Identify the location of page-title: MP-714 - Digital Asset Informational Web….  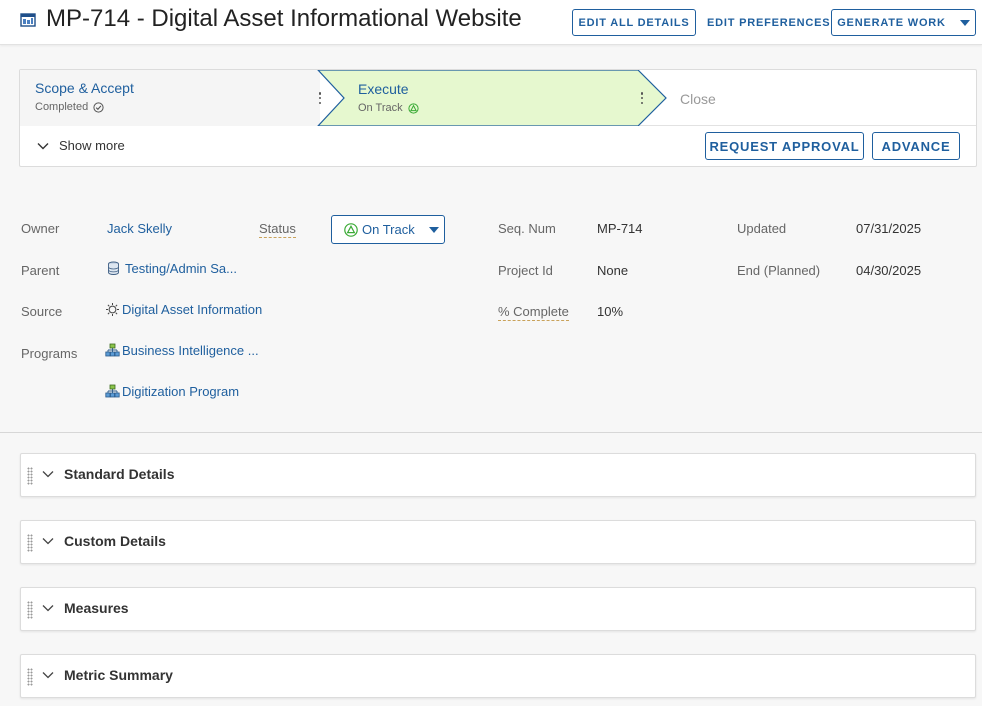
(284, 18).